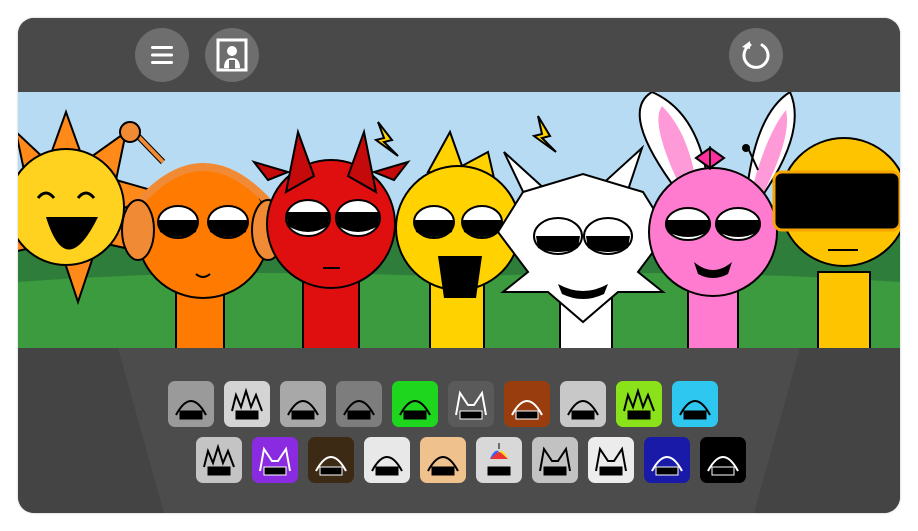 The width and height of the screenshot is (918, 531). Describe the element at coordinates (555, 460) in the screenshot. I see `cat-ears-sound-icon` at that location.